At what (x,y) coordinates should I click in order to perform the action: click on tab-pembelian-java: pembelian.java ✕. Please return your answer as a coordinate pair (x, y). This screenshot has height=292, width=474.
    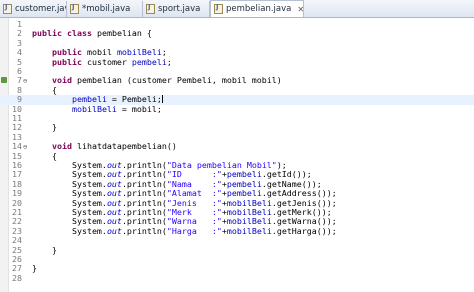
    Looking at the image, I should click on (257, 8).